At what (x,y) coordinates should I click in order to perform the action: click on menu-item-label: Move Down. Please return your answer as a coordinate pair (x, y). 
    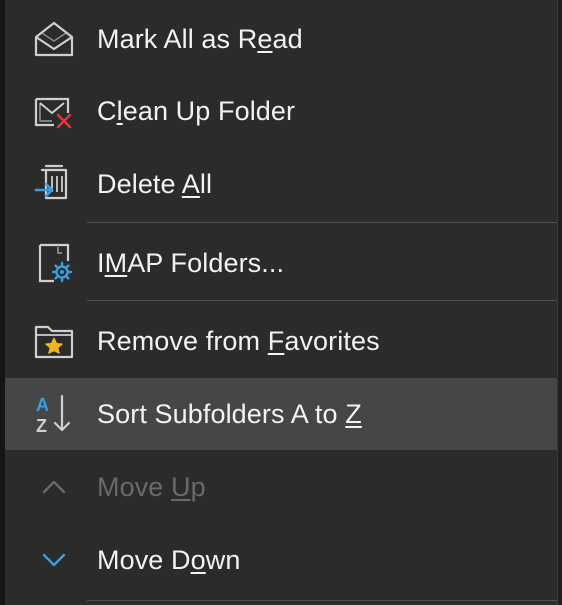
    Looking at the image, I should click on (169, 559).